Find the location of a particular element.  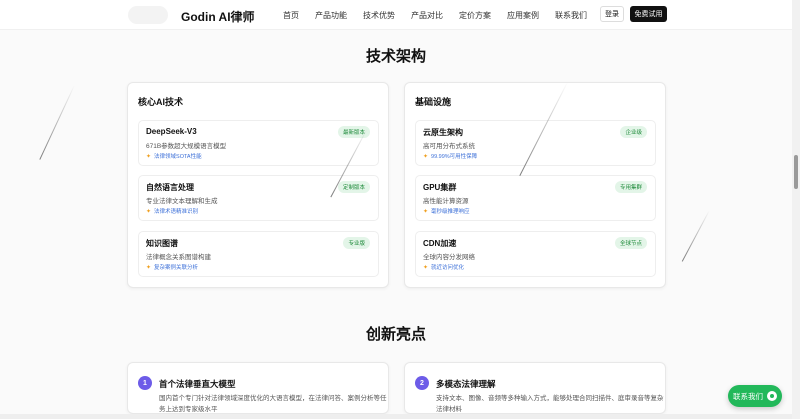

item-desc: 全球内容分发网络 is located at coordinates (449, 257).